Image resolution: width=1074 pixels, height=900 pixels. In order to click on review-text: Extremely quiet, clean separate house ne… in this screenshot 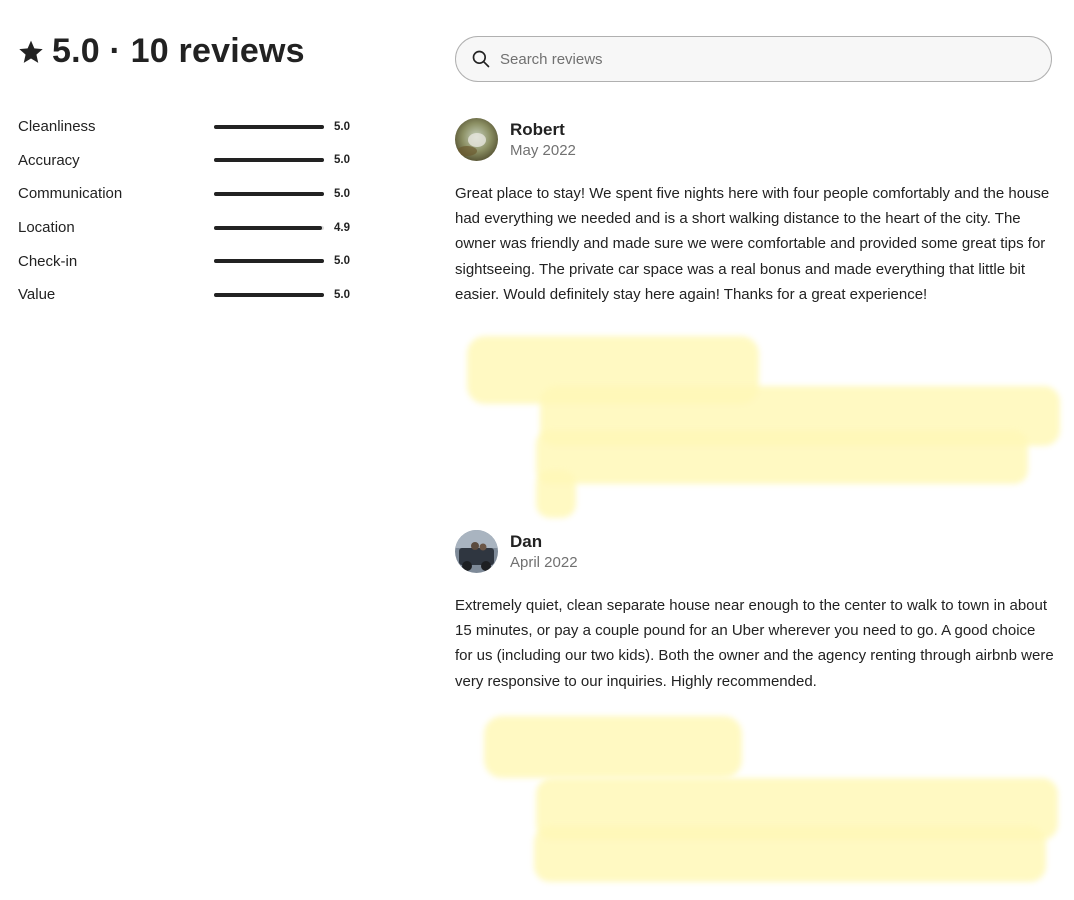, I will do `click(754, 643)`.